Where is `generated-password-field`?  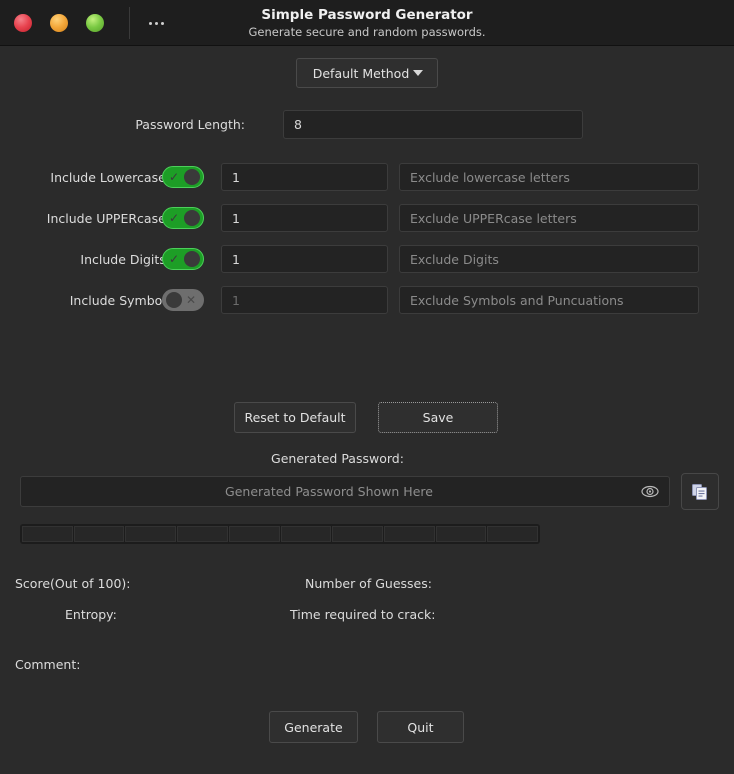
generated-password-field is located at coordinates (345, 491).